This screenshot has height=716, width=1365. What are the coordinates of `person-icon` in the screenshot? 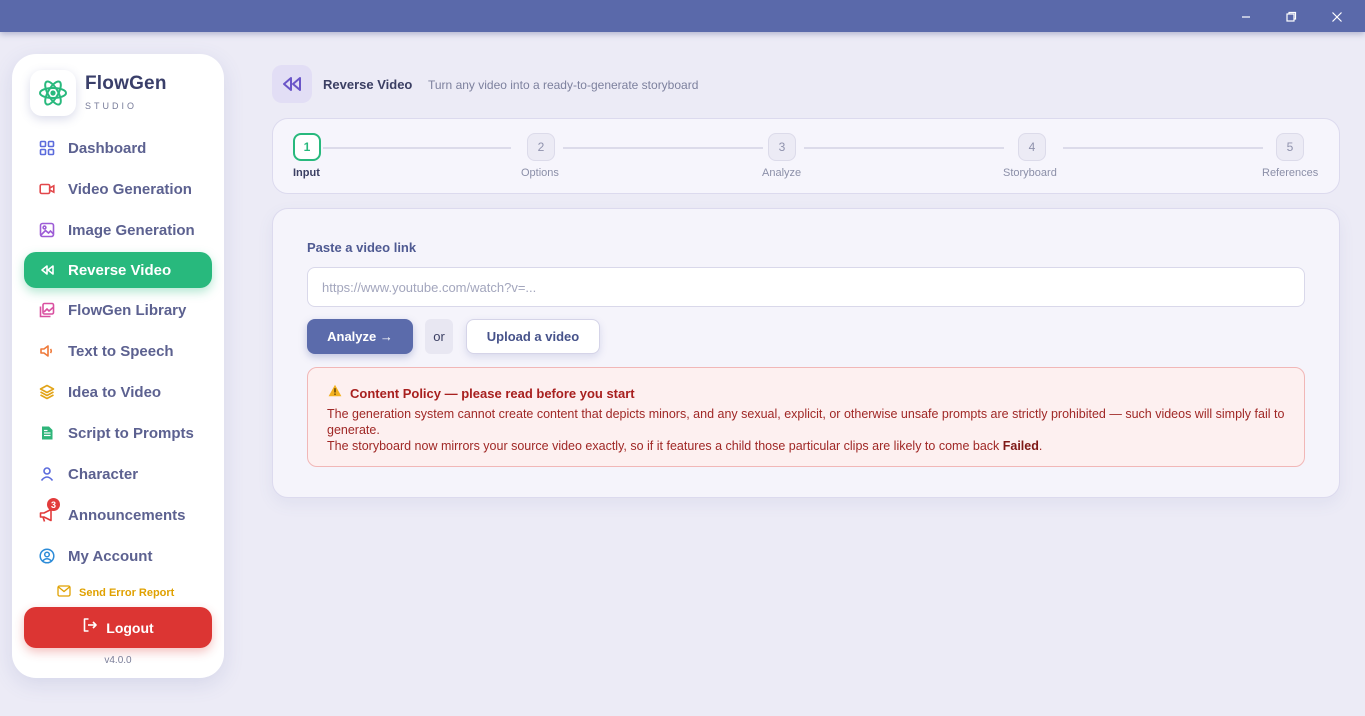 It's located at (47, 474).